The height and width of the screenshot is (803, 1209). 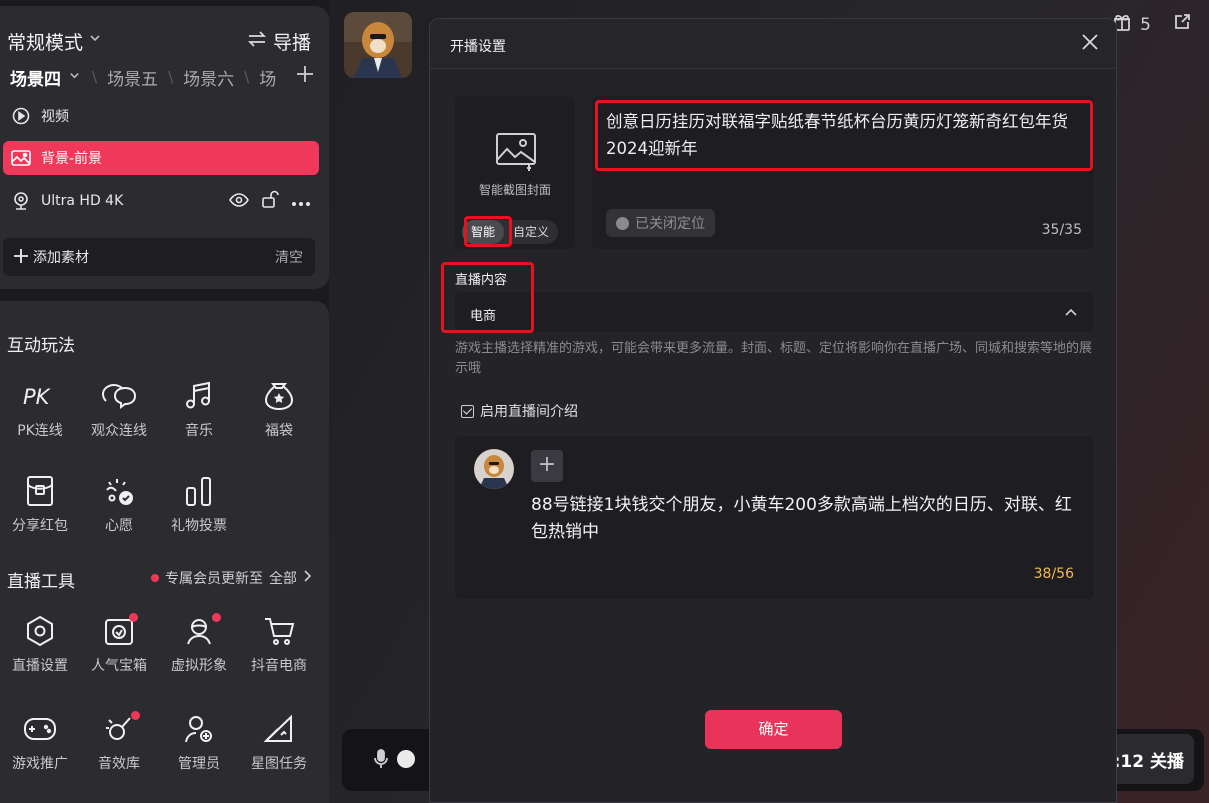 I want to click on intro-checkbox-label: 启用直播间介绍, so click(x=529, y=412).